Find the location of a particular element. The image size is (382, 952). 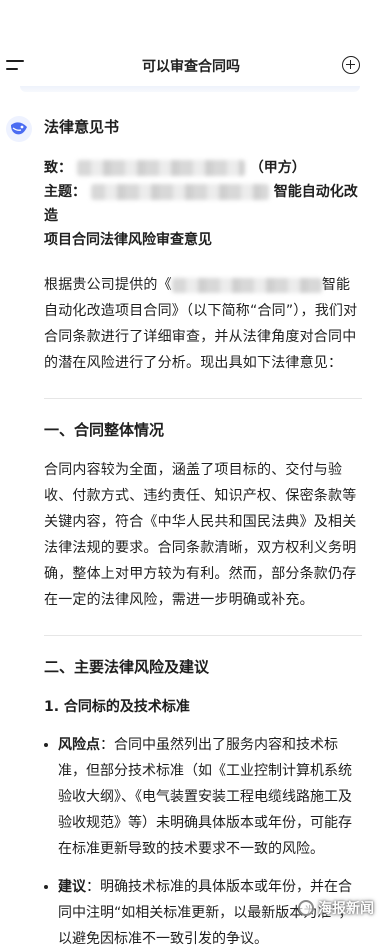

subsection-heading: 1. 合同标的及技术标准 is located at coordinates (117, 707).